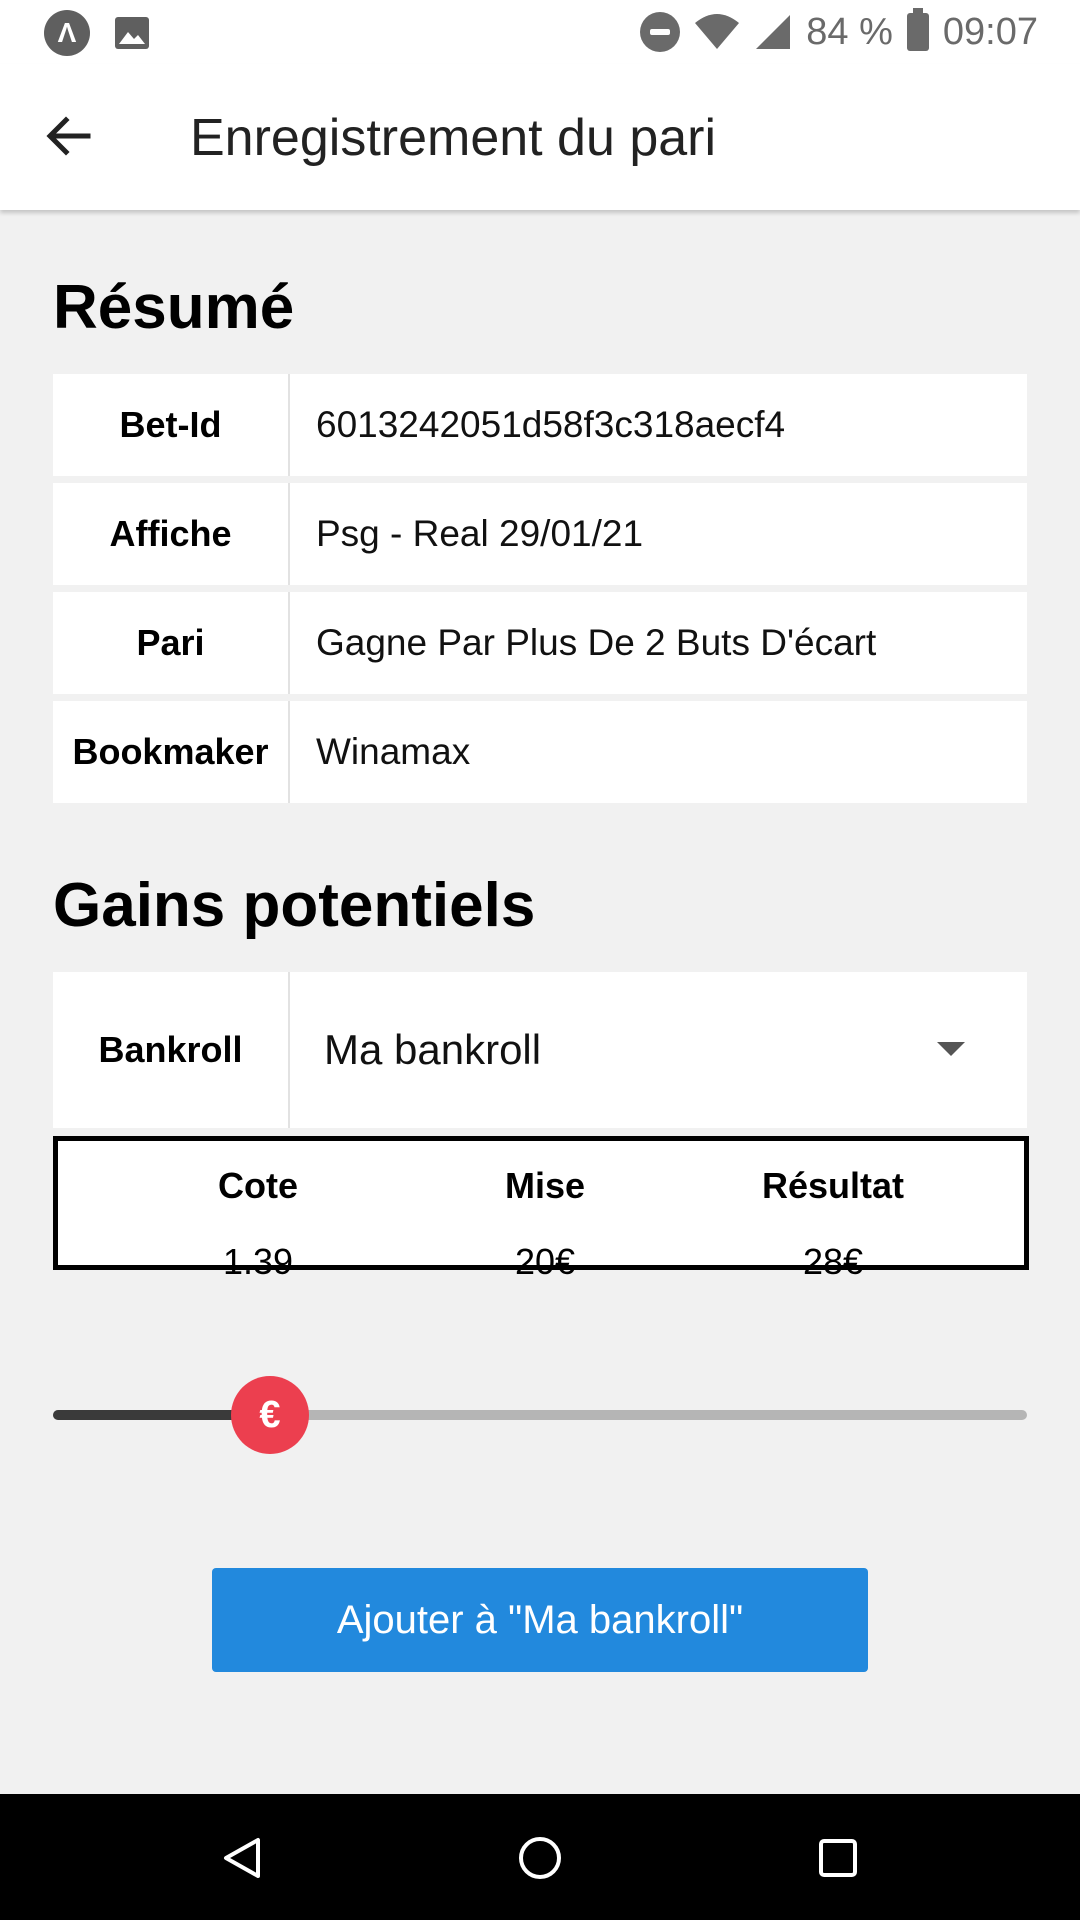 This screenshot has width=1080, height=1920. I want to click on mise-column: Mise 20€, so click(545, 1212).